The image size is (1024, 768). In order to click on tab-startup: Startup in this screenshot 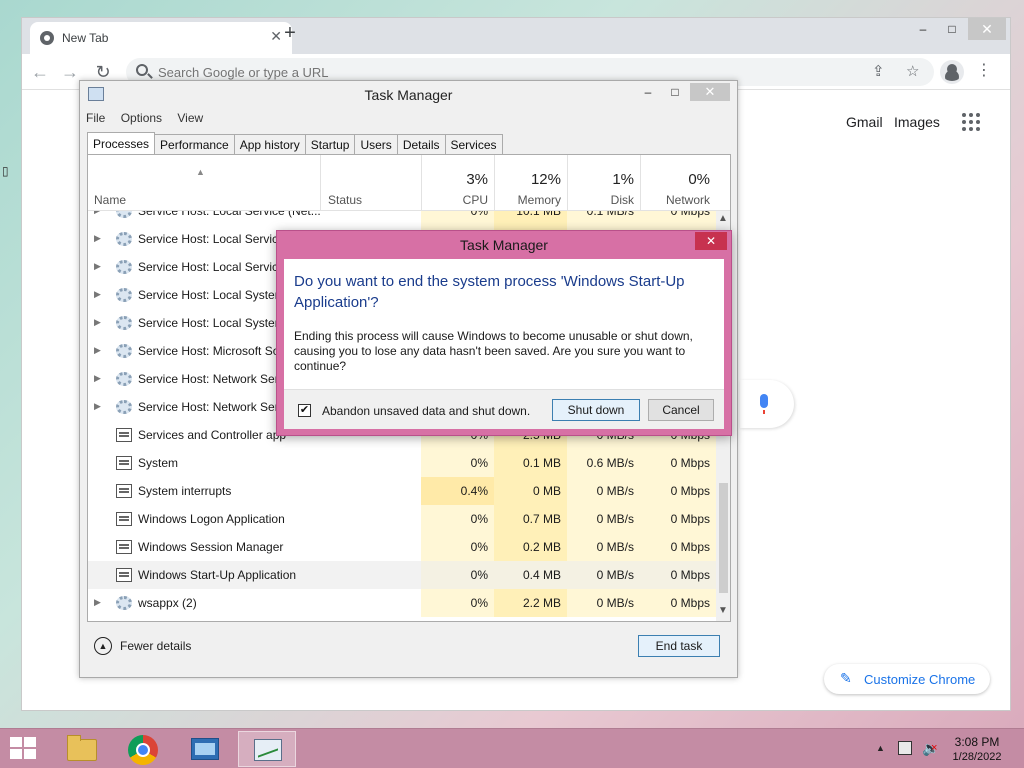, I will do `click(330, 144)`.